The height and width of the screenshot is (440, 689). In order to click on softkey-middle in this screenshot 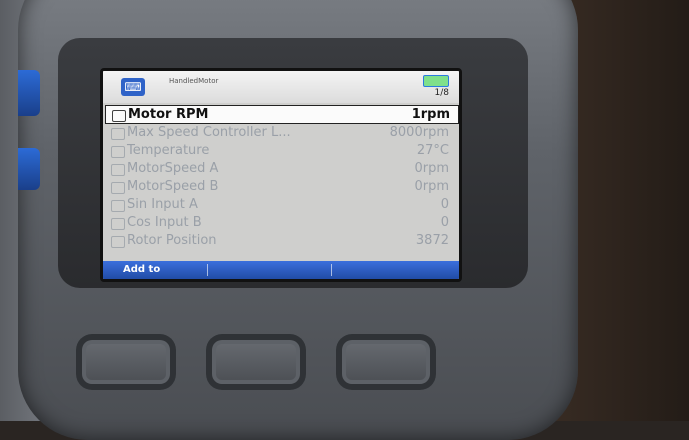, I will do `click(277, 270)`.